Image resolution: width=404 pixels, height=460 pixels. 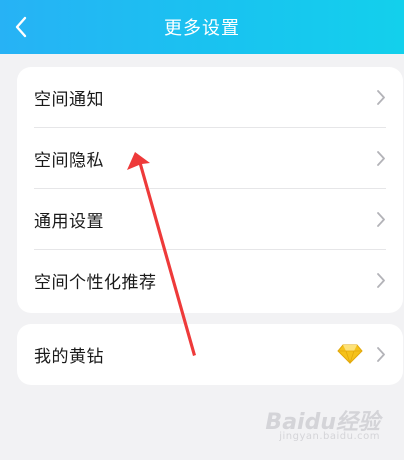 I want to click on settings-item-general: 通用设置, so click(x=210, y=219).